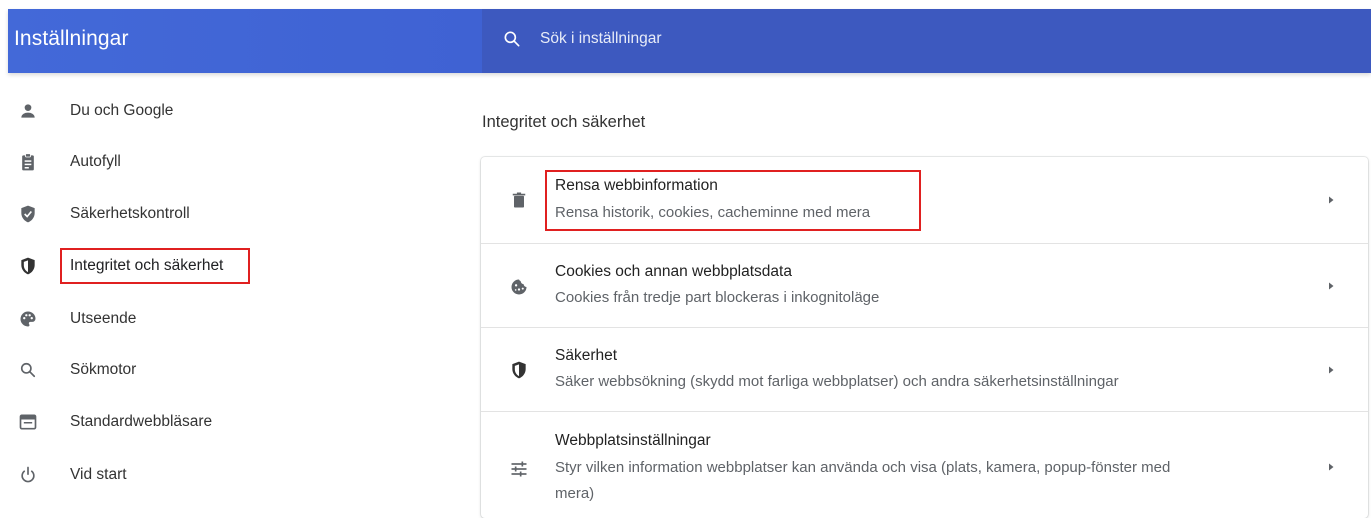 The width and height of the screenshot is (1371, 518). I want to click on row-title: Webbplatsinställningar, so click(633, 440).